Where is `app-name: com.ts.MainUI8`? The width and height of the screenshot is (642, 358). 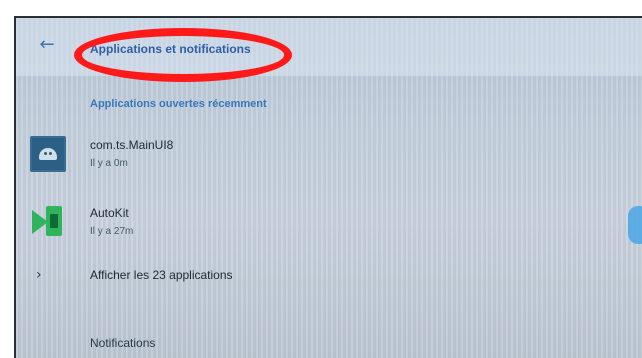
app-name: com.ts.MainUI8 is located at coordinates (132, 145).